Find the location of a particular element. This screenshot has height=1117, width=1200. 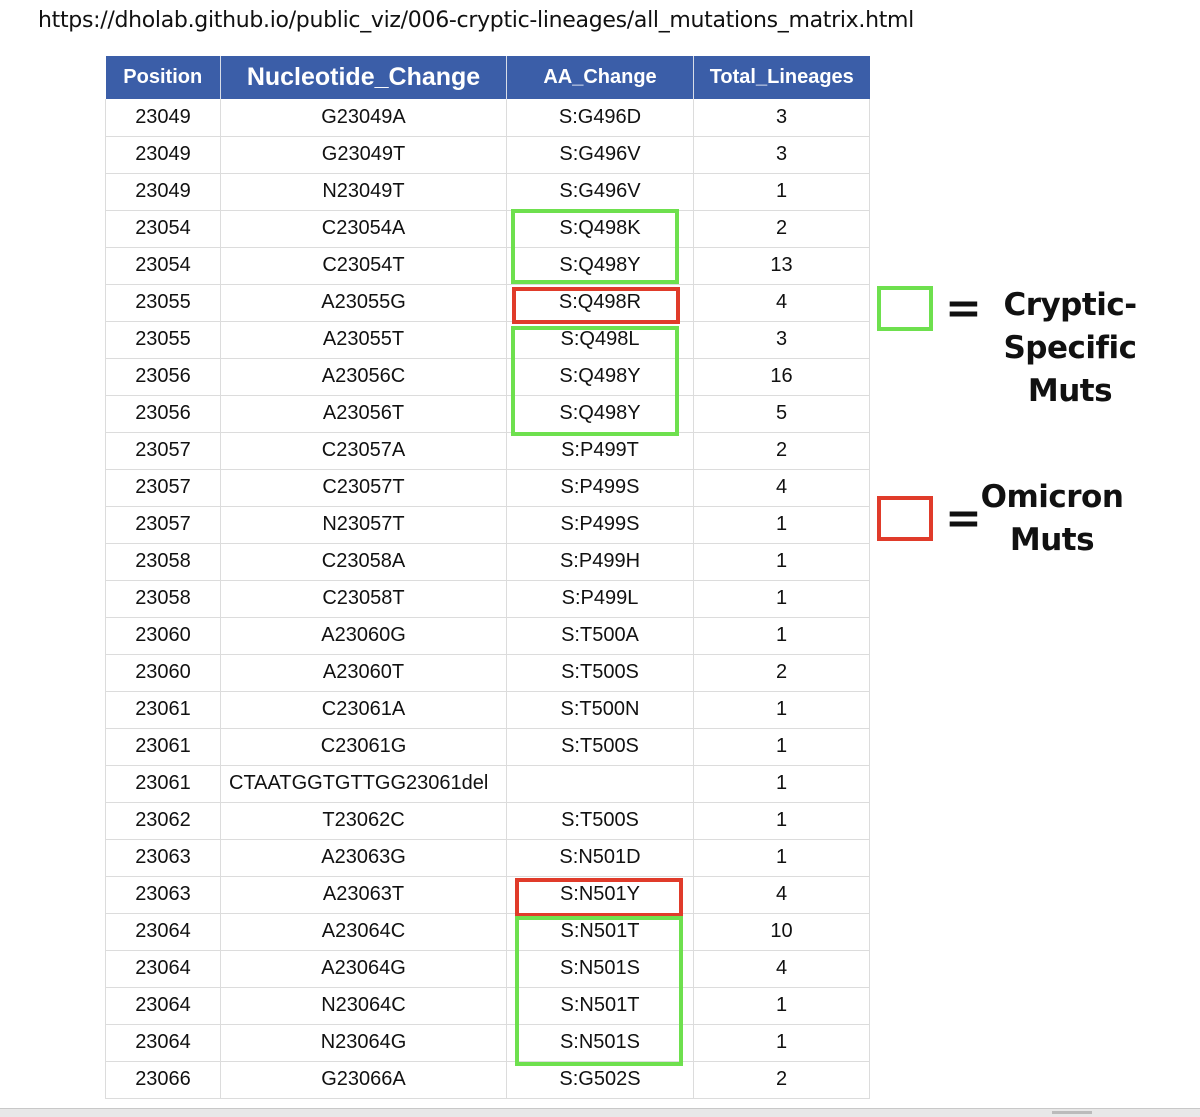

cell-aa-change: S:N501T is located at coordinates (600, 1006).